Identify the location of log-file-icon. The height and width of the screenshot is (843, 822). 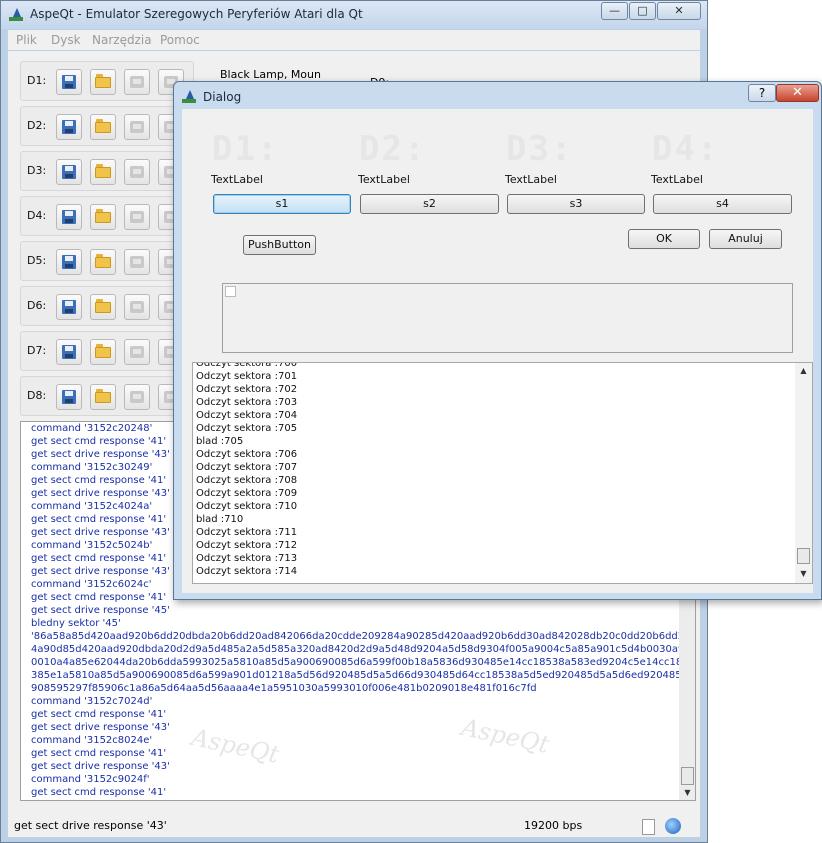
(648, 827).